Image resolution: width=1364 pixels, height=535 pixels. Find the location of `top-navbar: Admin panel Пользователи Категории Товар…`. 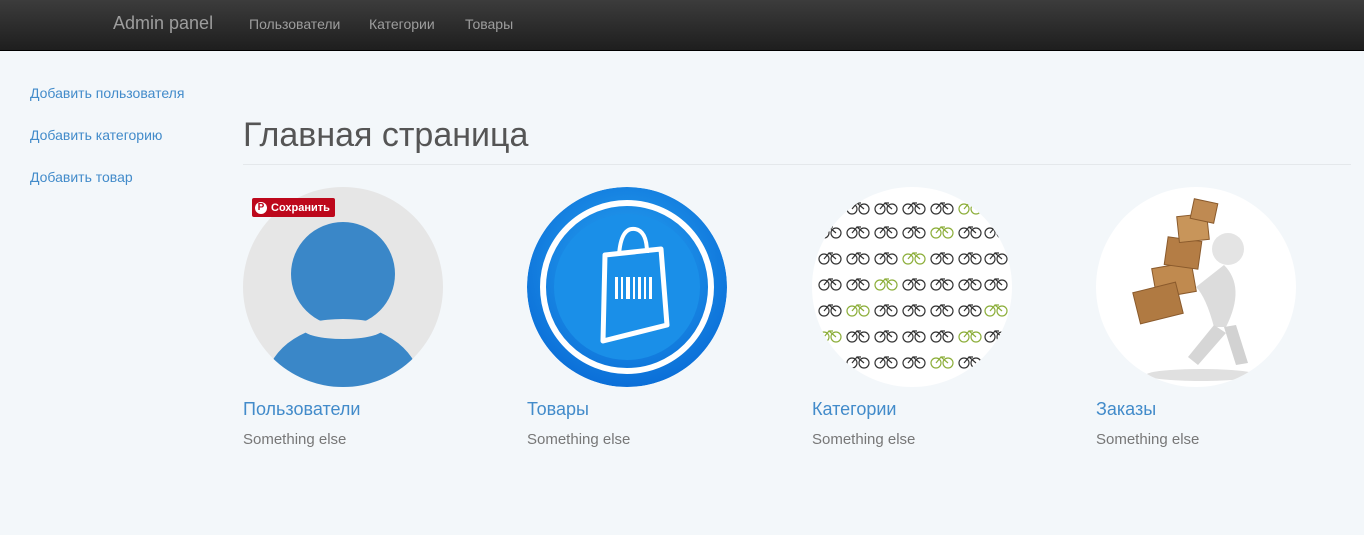

top-navbar: Admin panel Пользователи Категории Товар… is located at coordinates (682, 25).